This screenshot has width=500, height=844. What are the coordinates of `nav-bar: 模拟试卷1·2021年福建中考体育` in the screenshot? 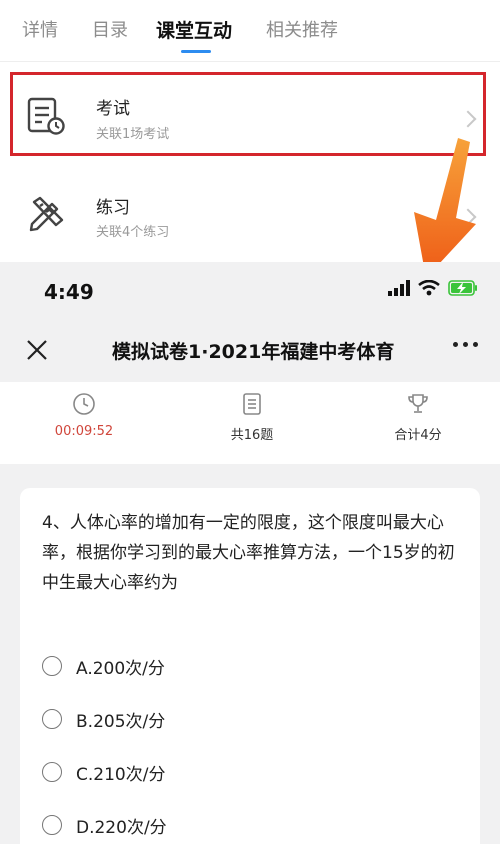 It's located at (250, 350).